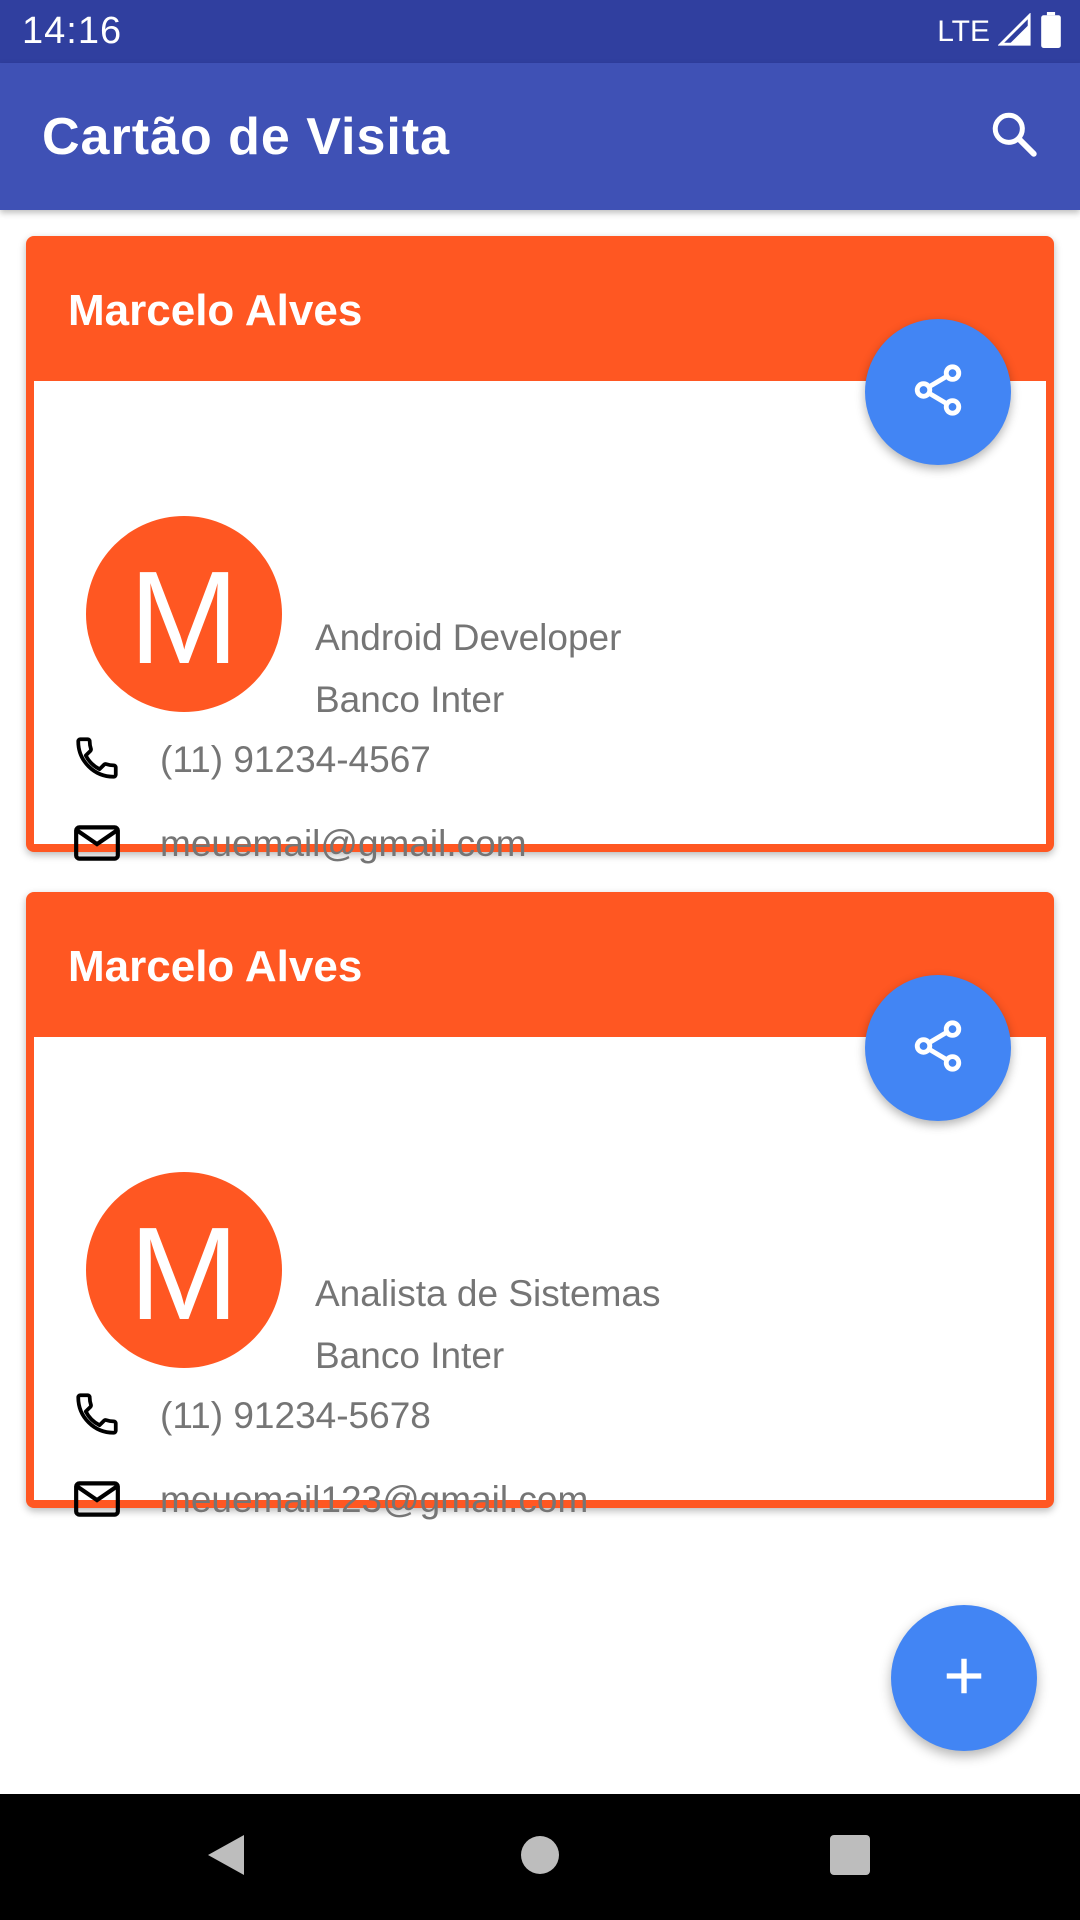  I want to click on system-nav-bar, so click(540, 1857).